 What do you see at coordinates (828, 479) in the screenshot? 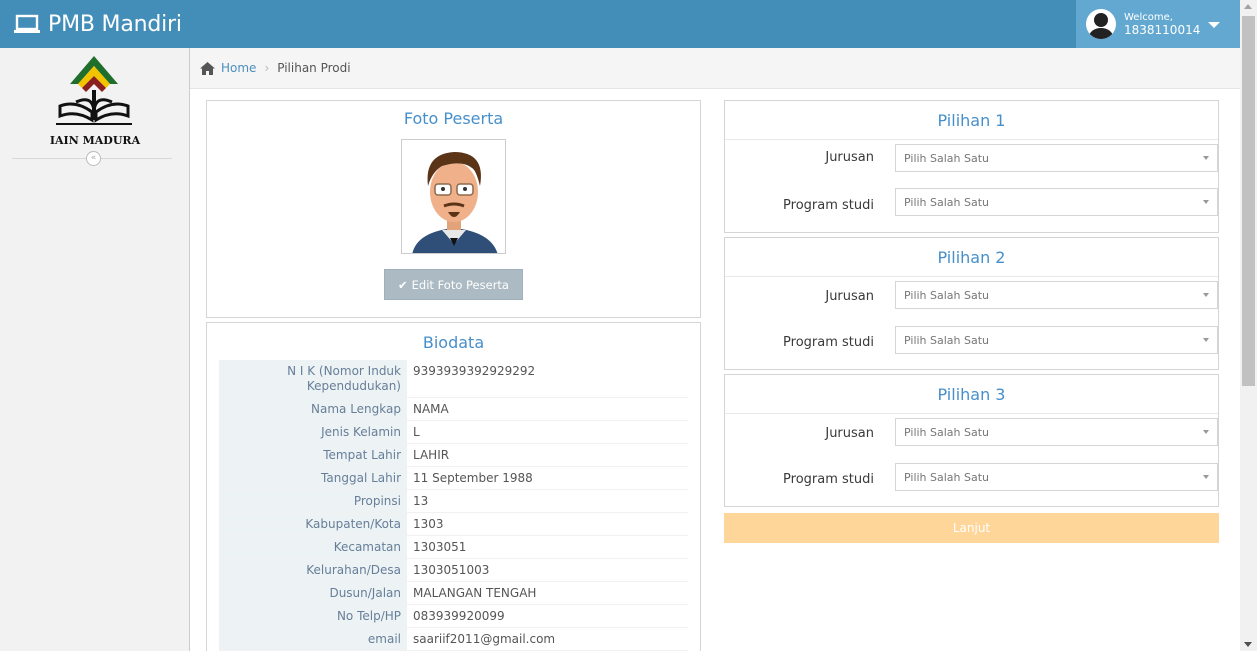
I see `prodi-3-label: Program studi` at bounding box center [828, 479].